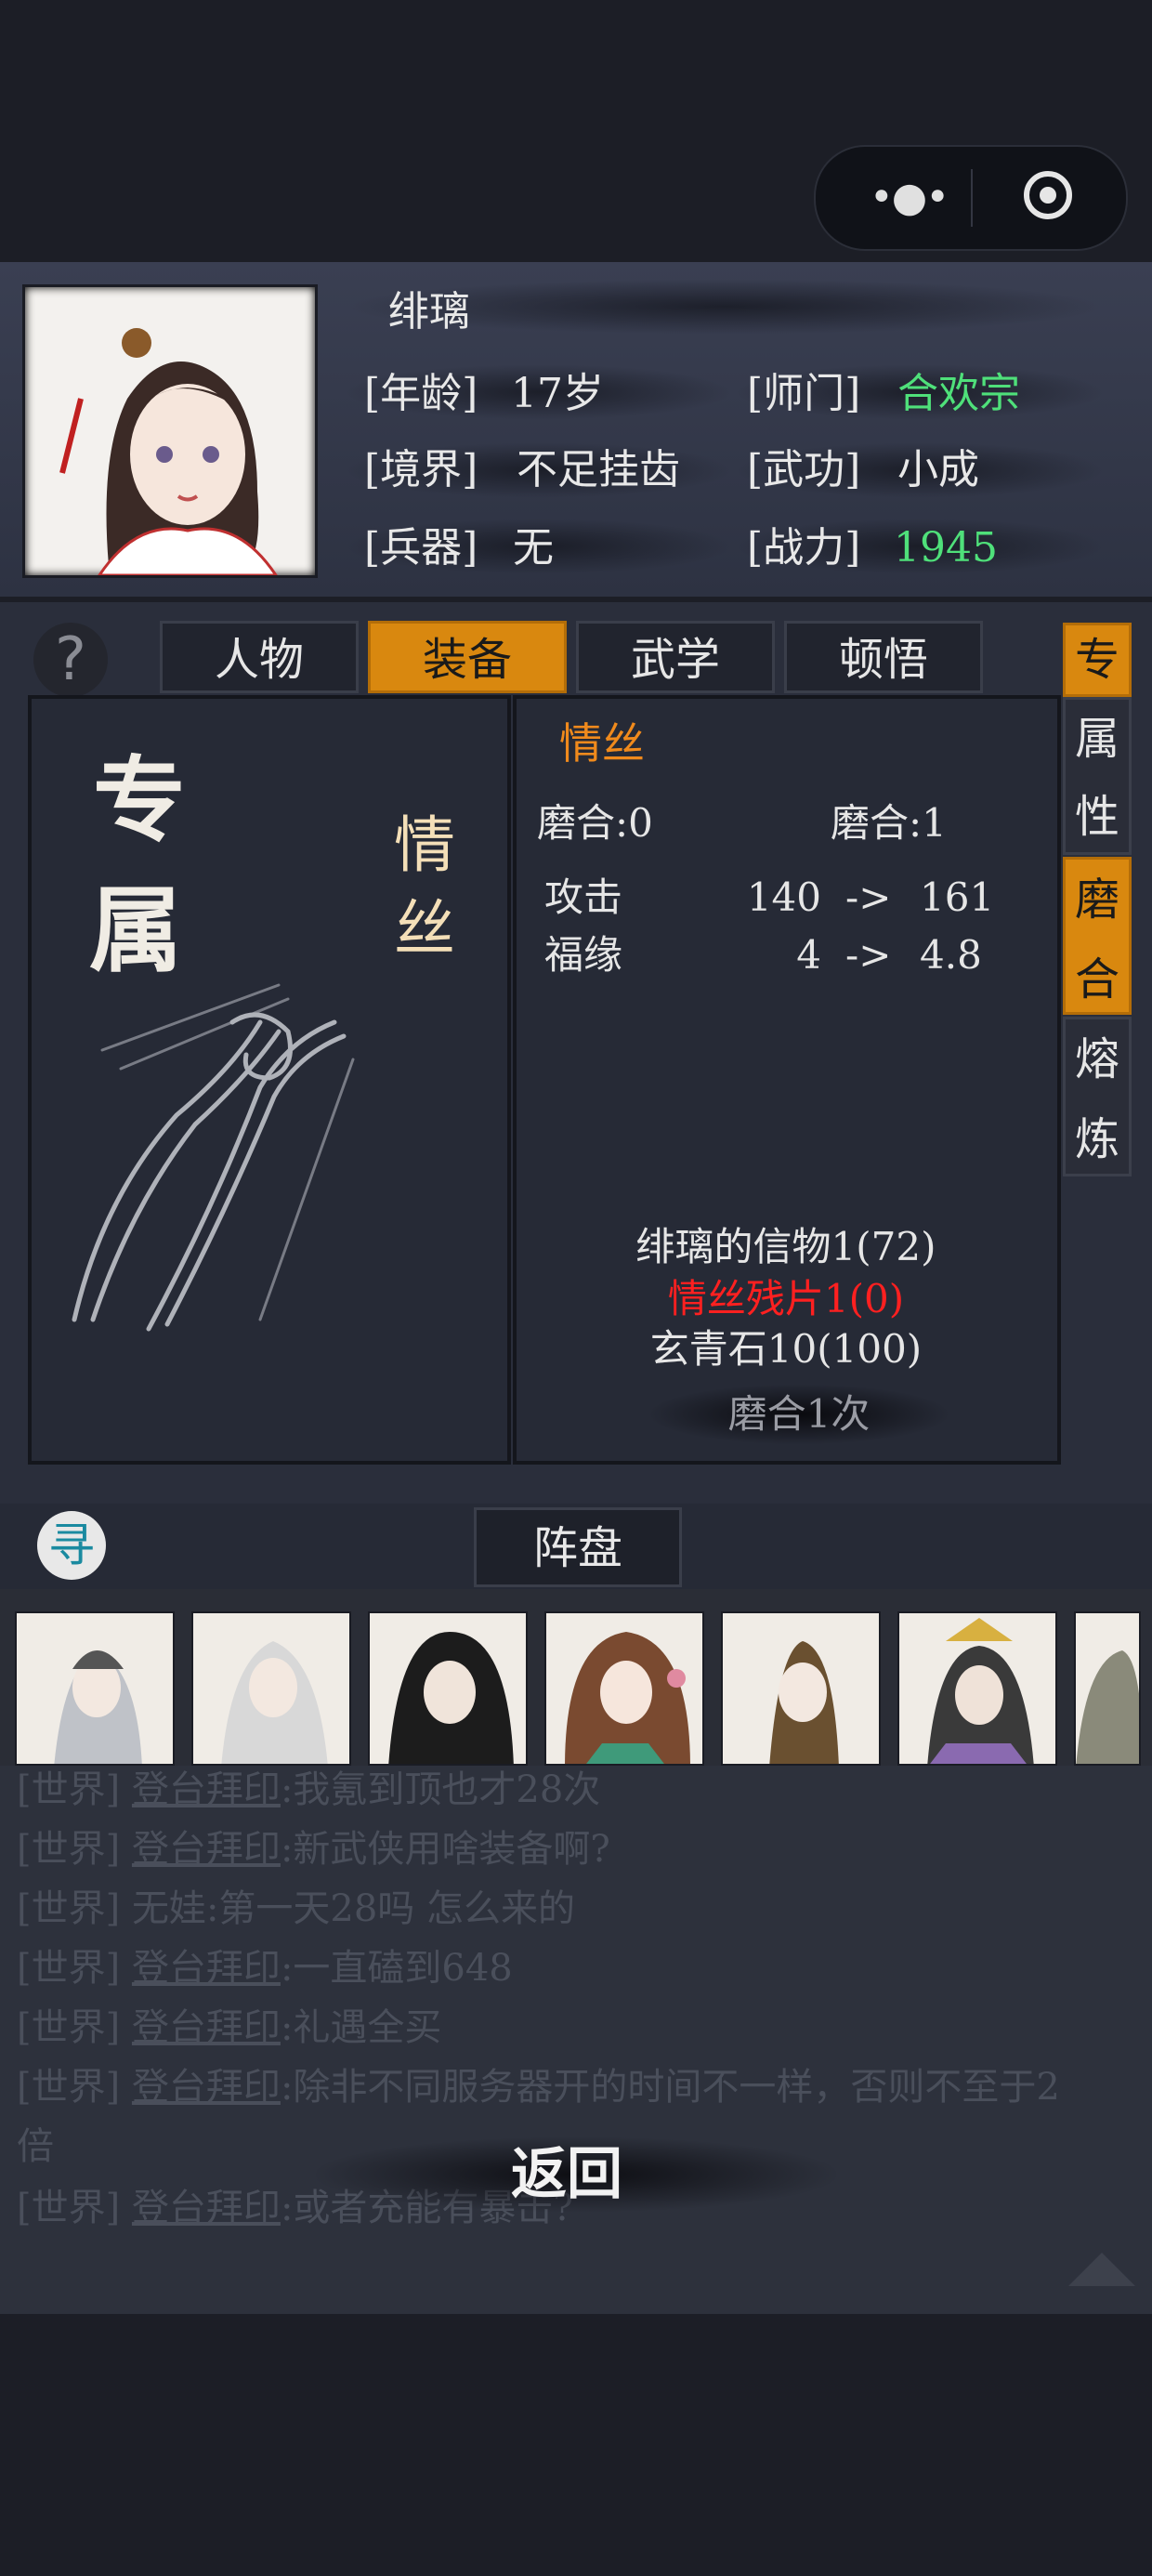 The image size is (1152, 2576). Describe the element at coordinates (309, 1789) in the screenshot. I see `chat-line: [世界] 登台拜印:我氪到顶也才28次` at that location.